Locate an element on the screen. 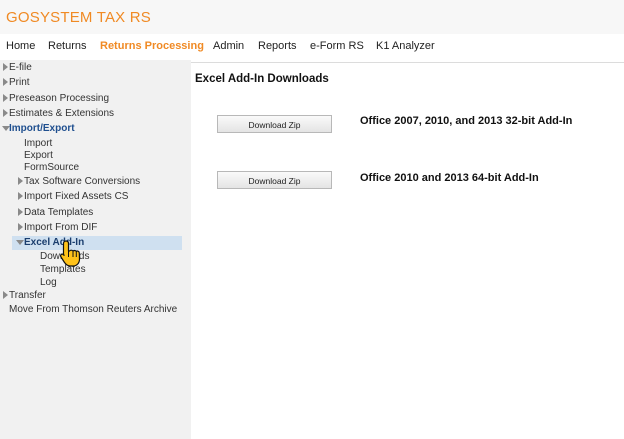 The image size is (624, 439). sidebar-item-tax-software-conversions: Tax Software Conversions is located at coordinates (82, 181).